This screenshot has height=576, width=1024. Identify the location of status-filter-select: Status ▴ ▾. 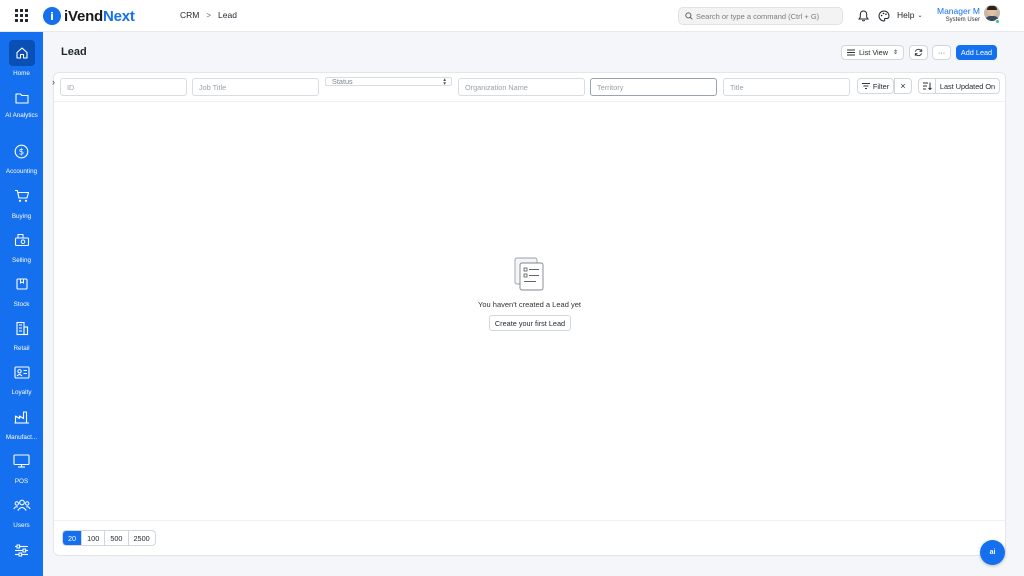
(388, 82).